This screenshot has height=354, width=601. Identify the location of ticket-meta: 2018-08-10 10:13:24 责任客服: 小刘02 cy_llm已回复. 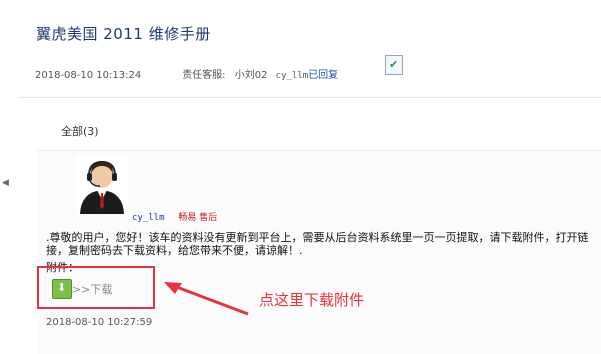
(186, 73).